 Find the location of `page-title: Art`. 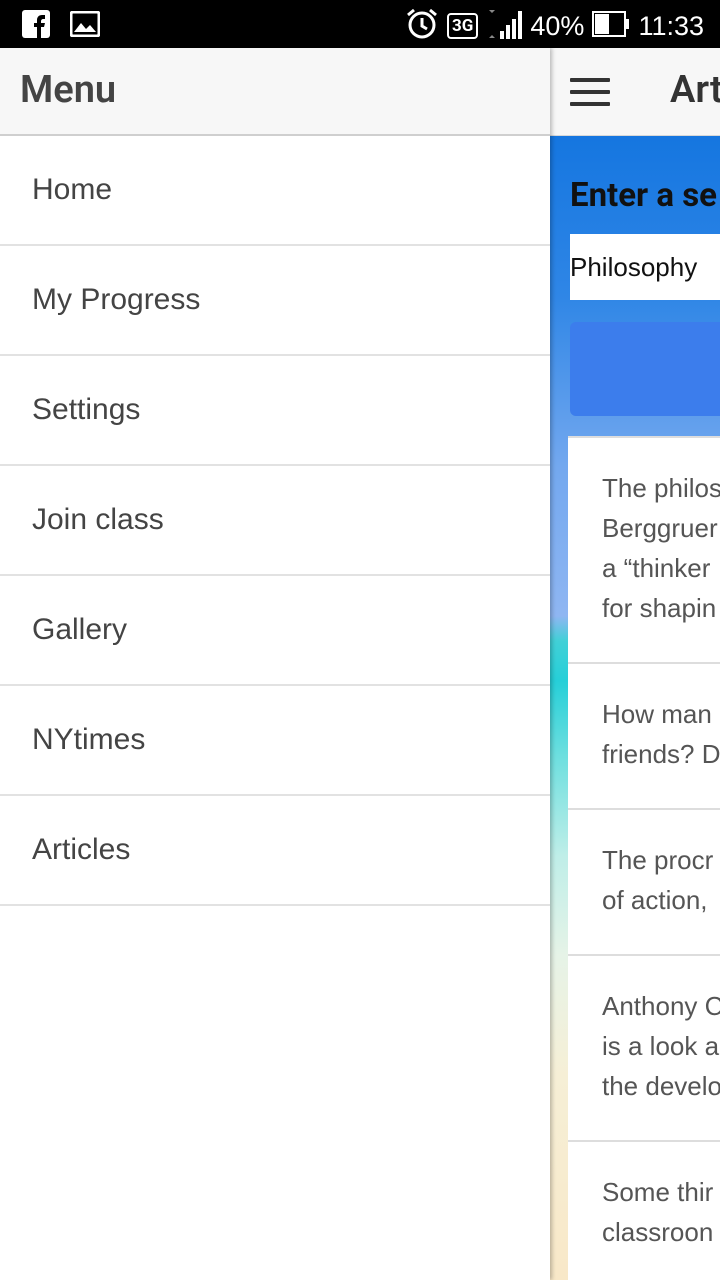

page-title: Art is located at coordinates (695, 90).